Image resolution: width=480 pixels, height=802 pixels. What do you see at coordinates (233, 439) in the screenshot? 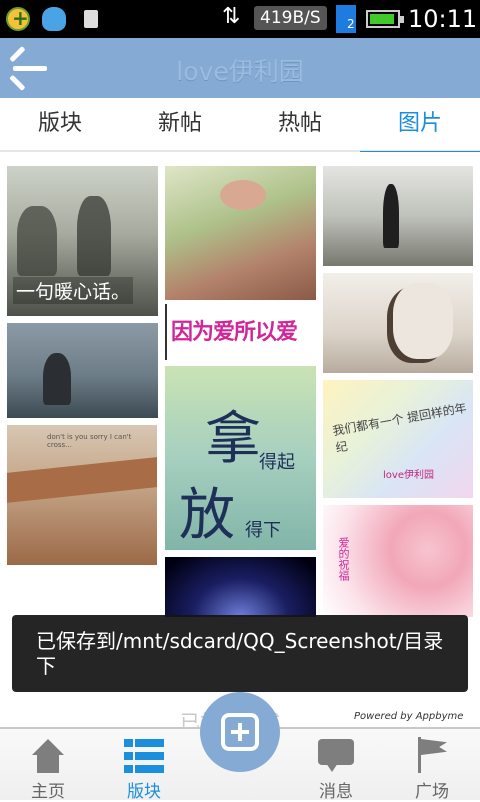
I see `image-caption: 拿` at bounding box center [233, 439].